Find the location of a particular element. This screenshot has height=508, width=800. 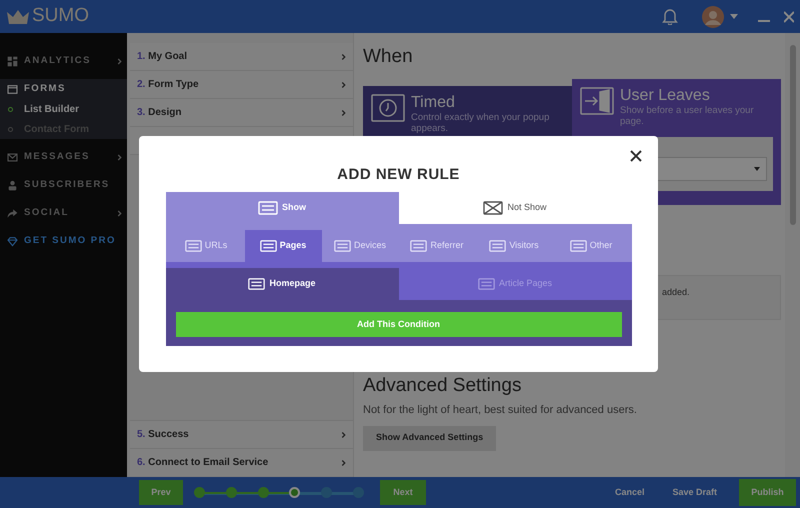

category-tab: Referrer is located at coordinates (437, 246).